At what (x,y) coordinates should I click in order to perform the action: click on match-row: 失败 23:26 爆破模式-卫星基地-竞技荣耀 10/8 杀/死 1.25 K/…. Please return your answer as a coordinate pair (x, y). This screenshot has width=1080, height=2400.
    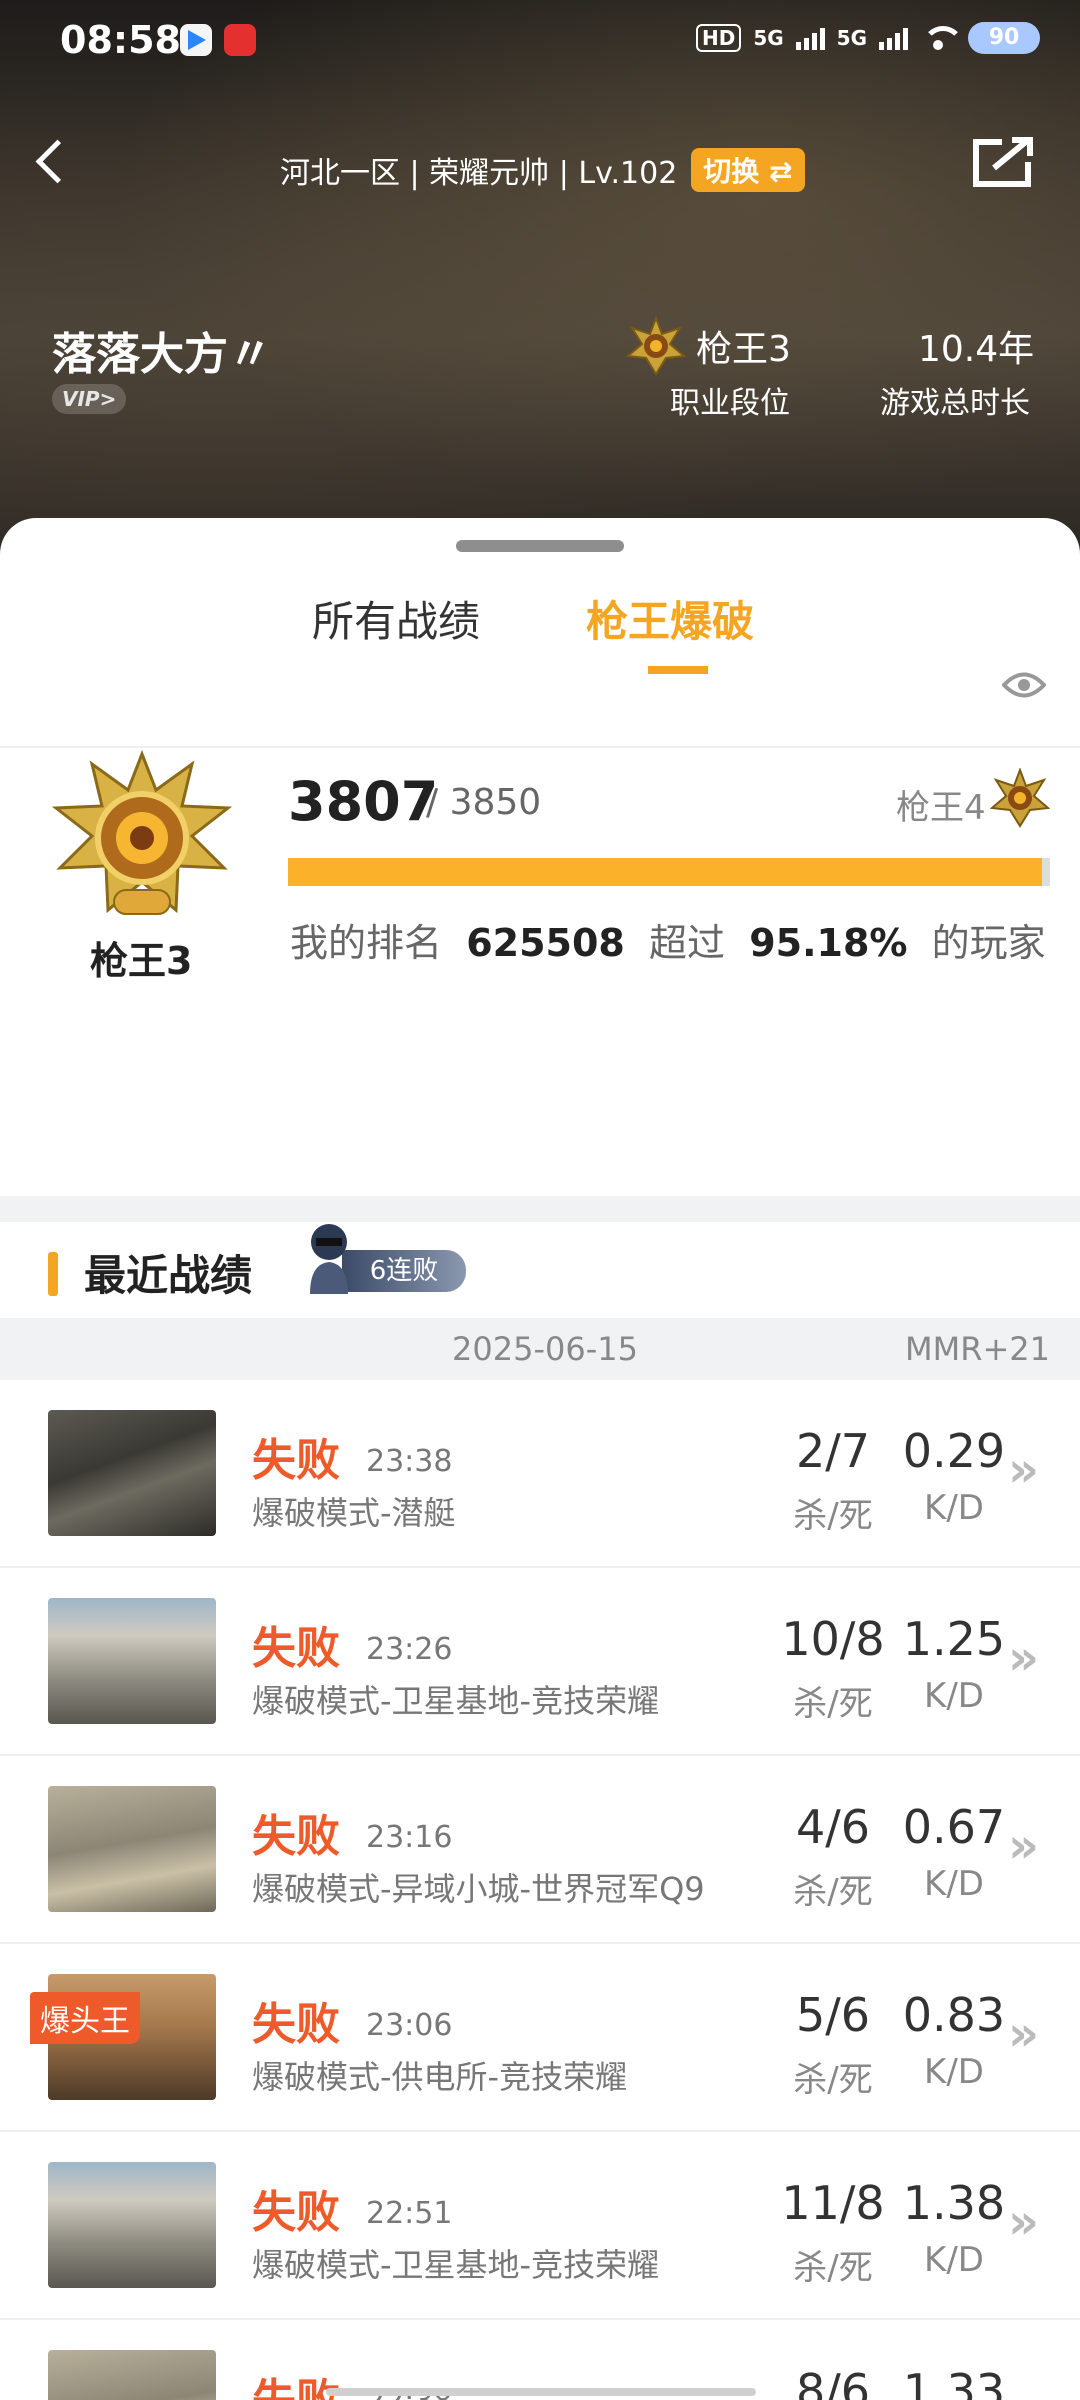
    Looking at the image, I should click on (540, 1662).